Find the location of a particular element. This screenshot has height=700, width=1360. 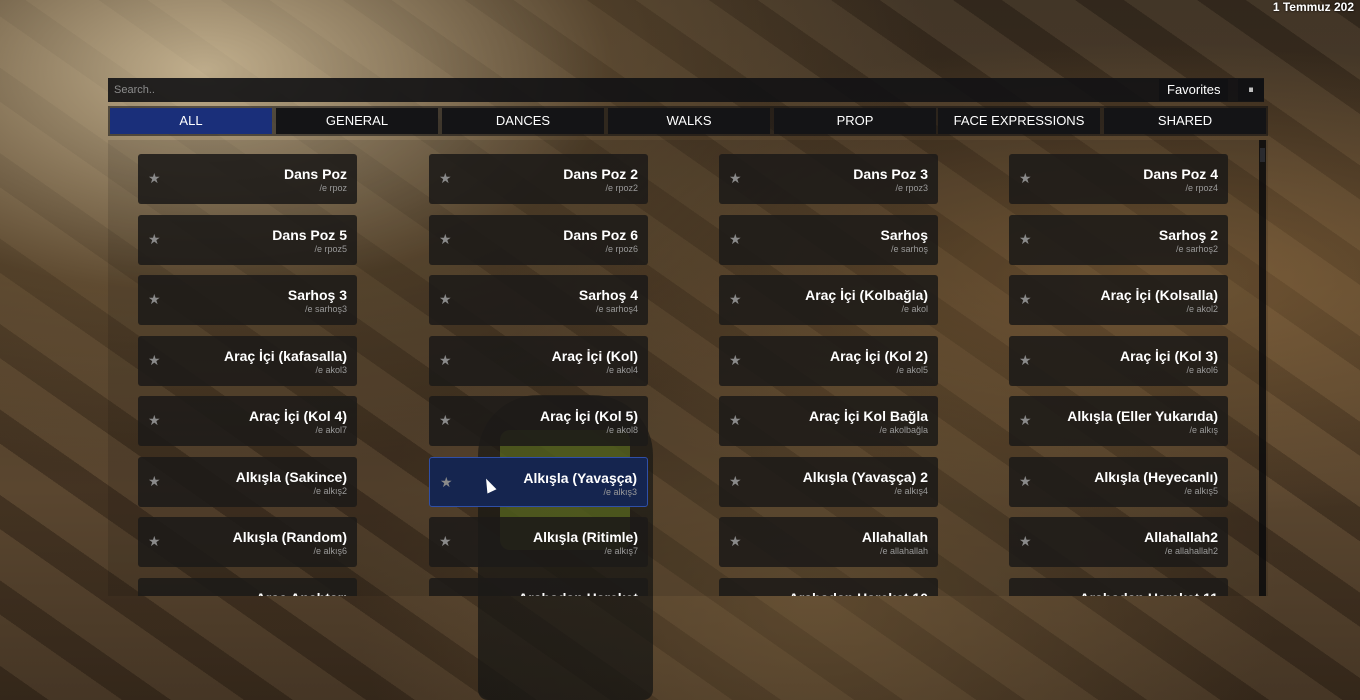

emote-name: Alkışla (Heyecanlı) is located at coordinates (1156, 477).